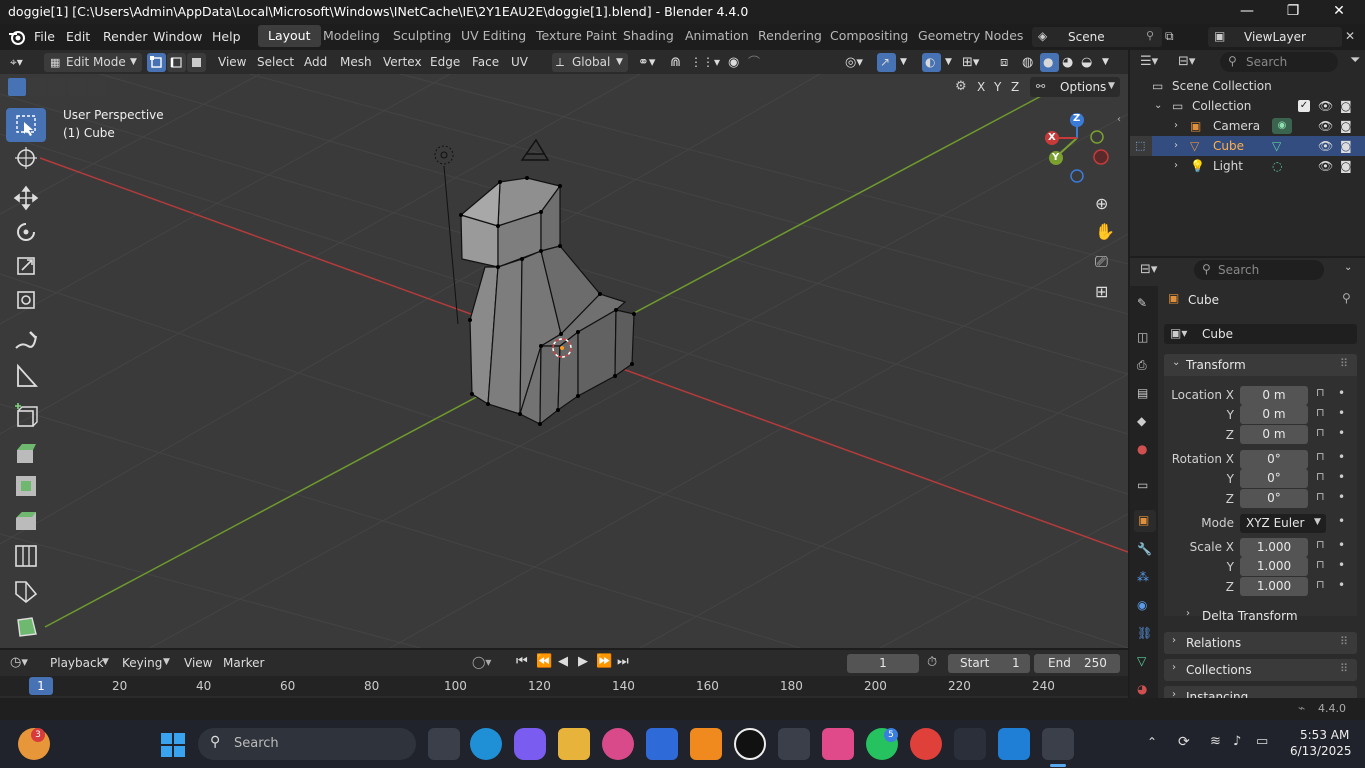 This screenshot has height=768, width=1365. I want to click on maximize-button: ❐, so click(1293, 12).